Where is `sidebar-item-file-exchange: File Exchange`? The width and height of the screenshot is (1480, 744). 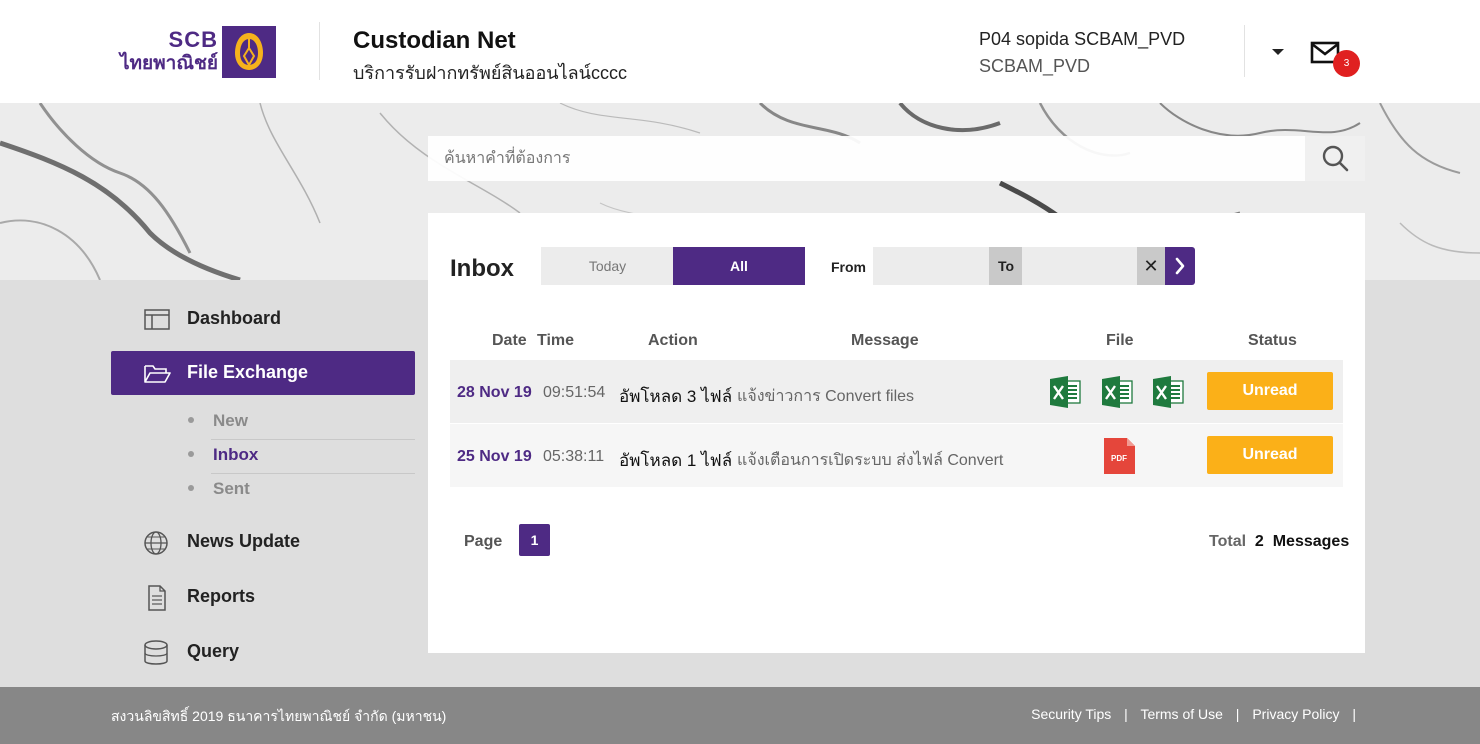 sidebar-item-file-exchange: File Exchange is located at coordinates (263, 373).